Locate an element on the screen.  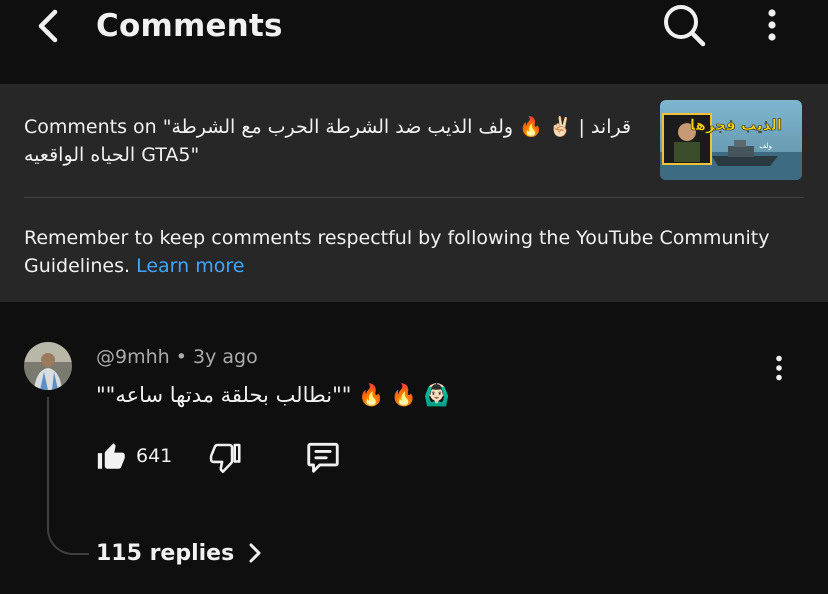
comment-meta: @9mhh • 3y ago is located at coordinates (177, 357).